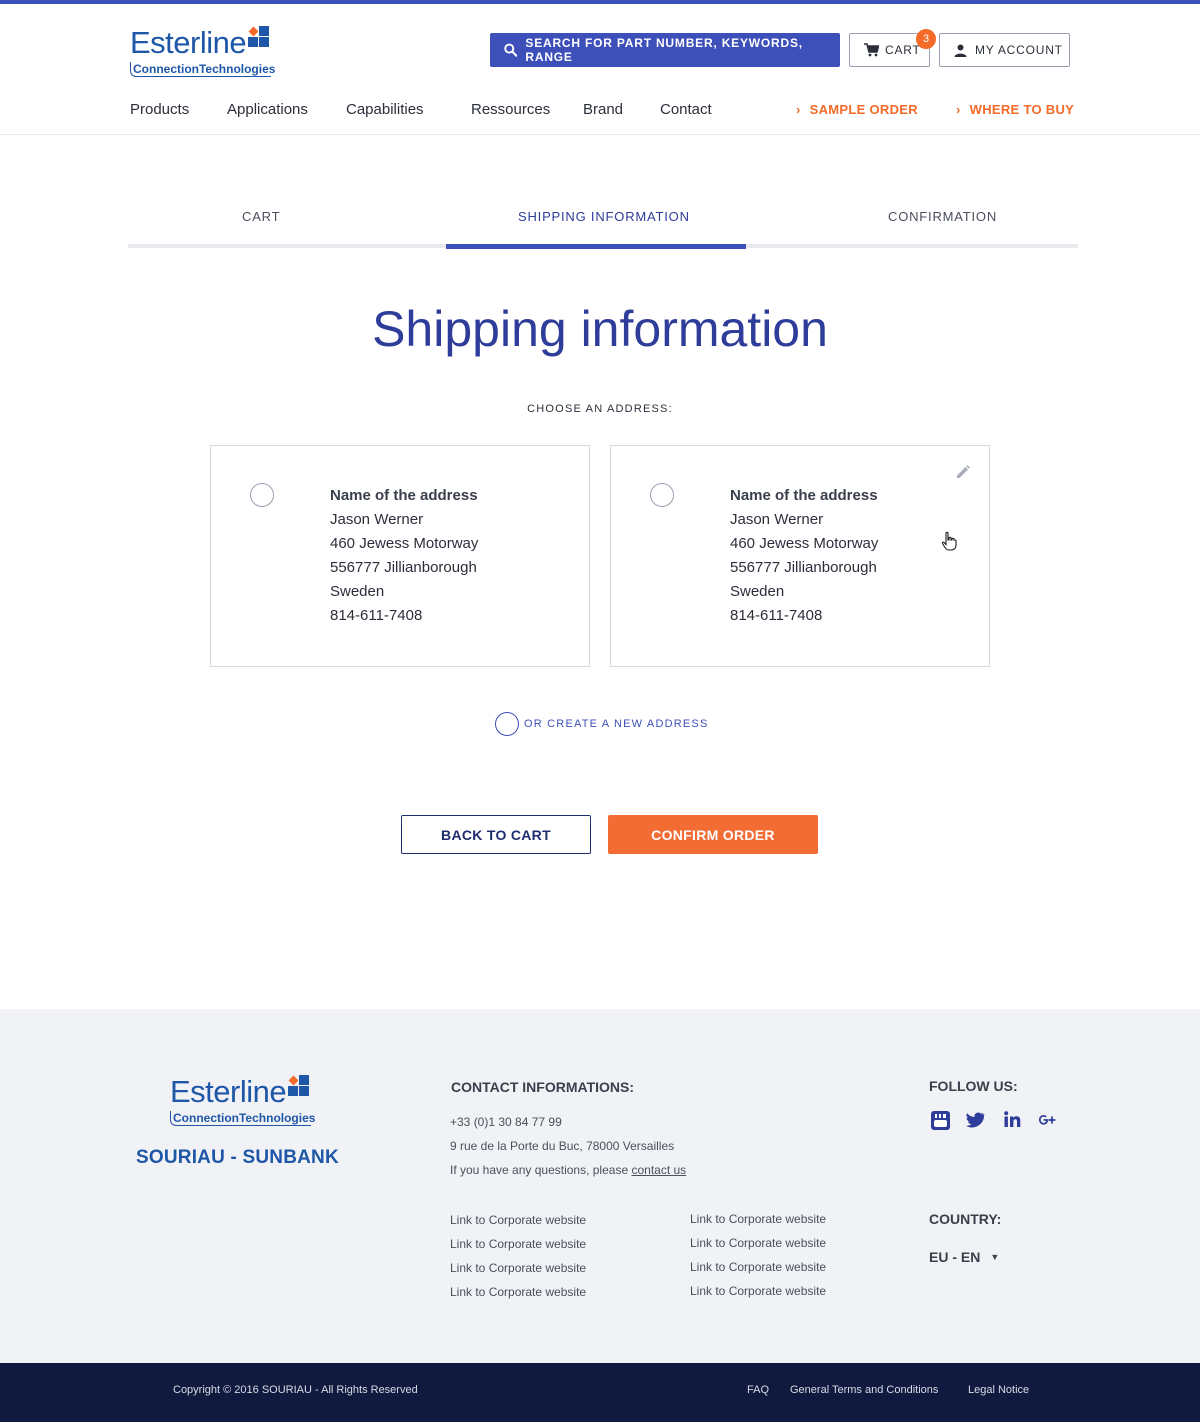 The image size is (1200, 1422). I want to click on logo-subtitle: ConnectionTechnologies, so click(202, 69).